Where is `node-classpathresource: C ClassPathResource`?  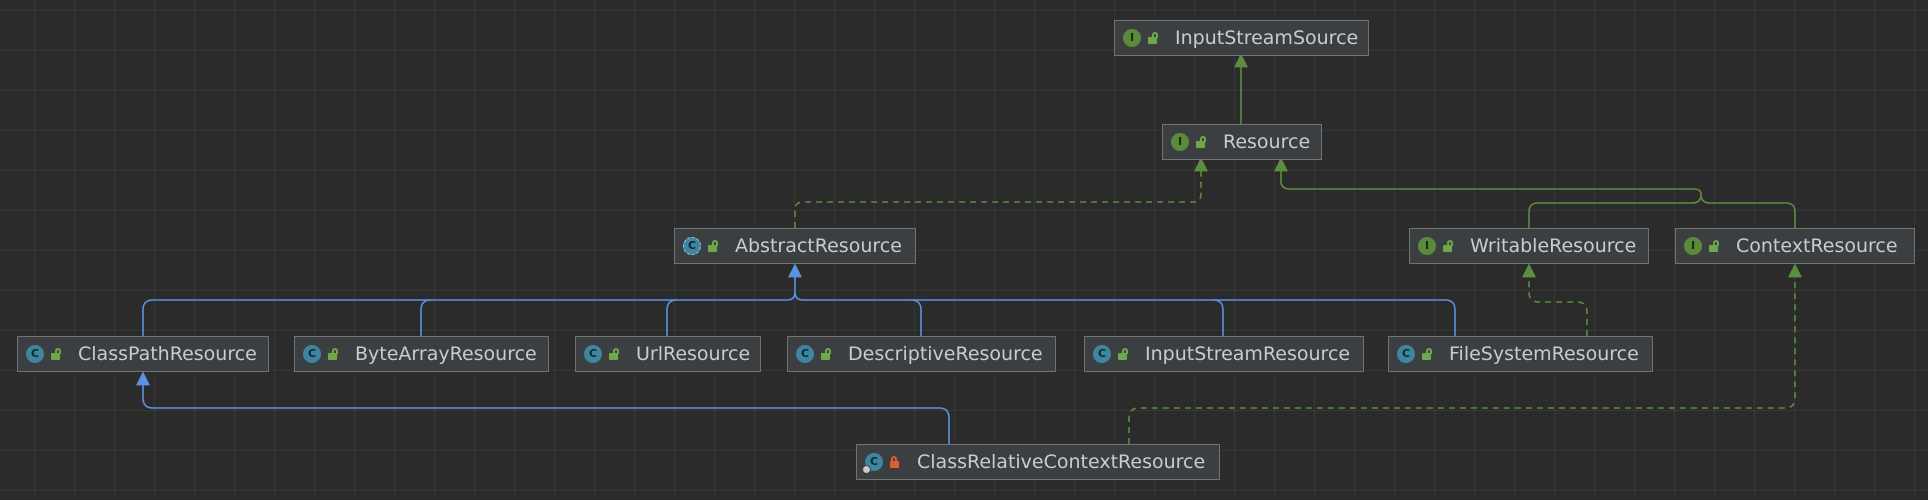
node-classpathresource: C ClassPathResource is located at coordinates (143, 354).